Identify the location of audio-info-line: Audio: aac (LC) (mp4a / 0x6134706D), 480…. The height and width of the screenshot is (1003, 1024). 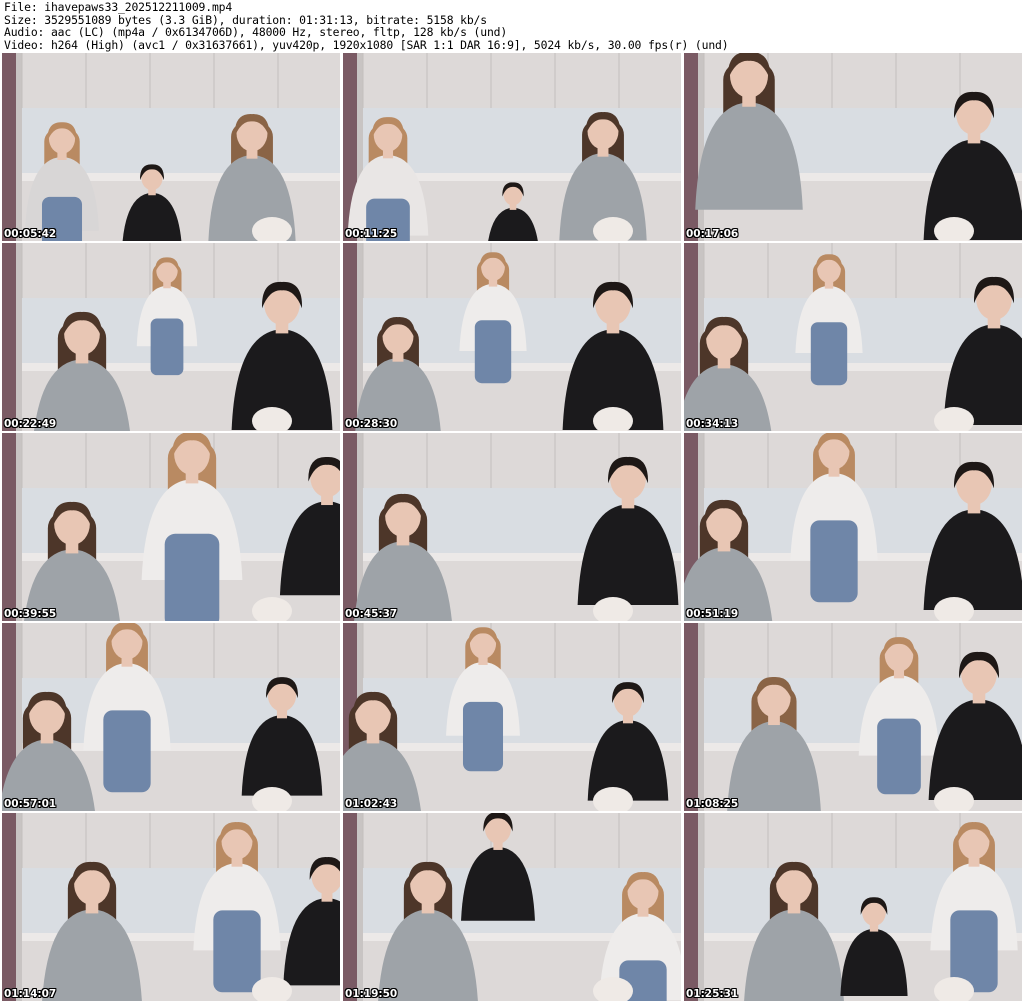
(256, 32).